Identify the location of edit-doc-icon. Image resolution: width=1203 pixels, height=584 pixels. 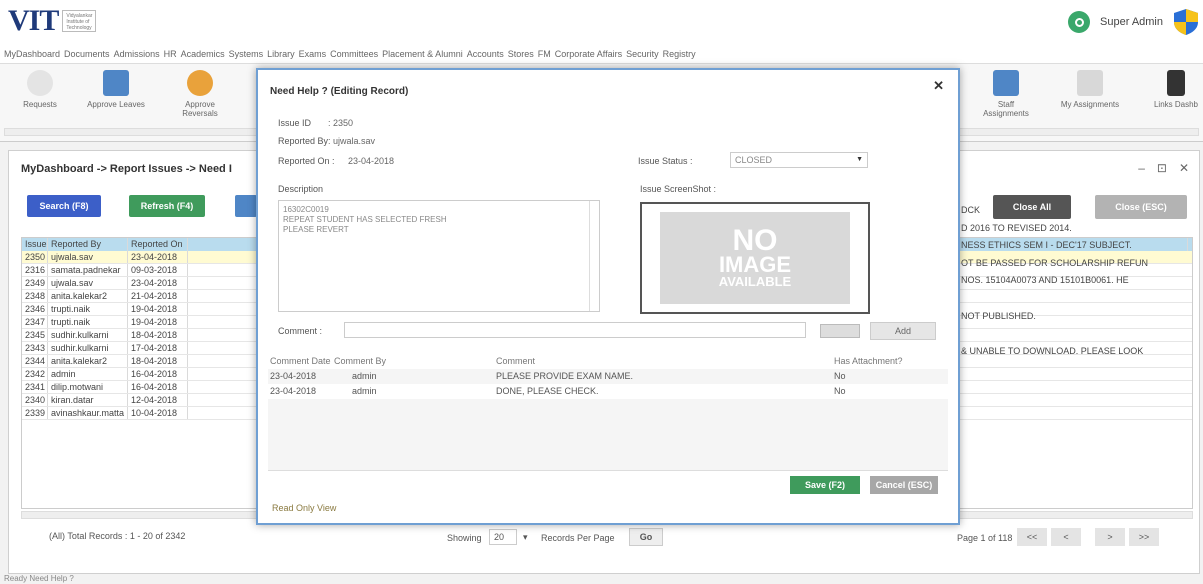
(1090, 83).